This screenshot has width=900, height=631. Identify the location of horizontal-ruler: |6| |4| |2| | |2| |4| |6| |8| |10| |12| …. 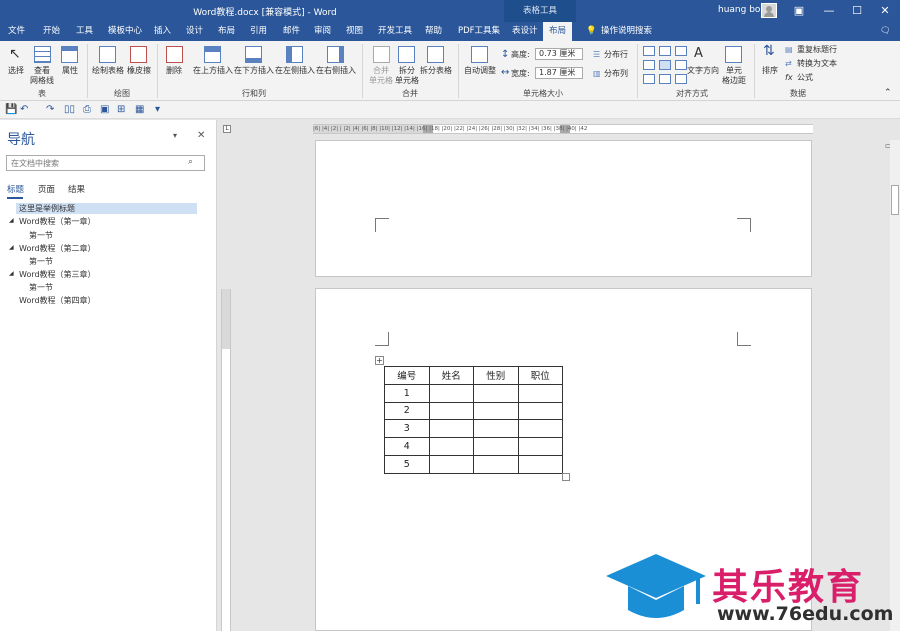
(563, 129).